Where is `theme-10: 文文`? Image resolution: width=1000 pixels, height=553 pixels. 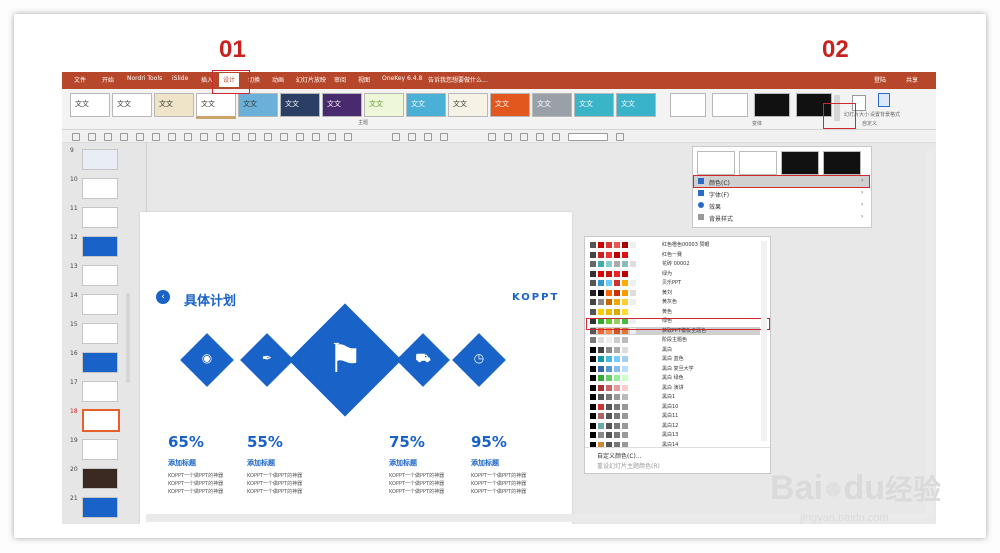 theme-10: 文文 is located at coordinates (468, 105).